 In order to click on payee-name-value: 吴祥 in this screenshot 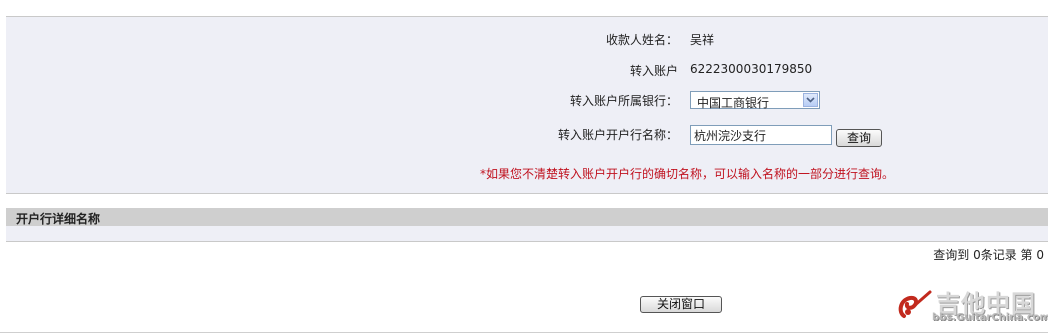, I will do `click(702, 40)`.